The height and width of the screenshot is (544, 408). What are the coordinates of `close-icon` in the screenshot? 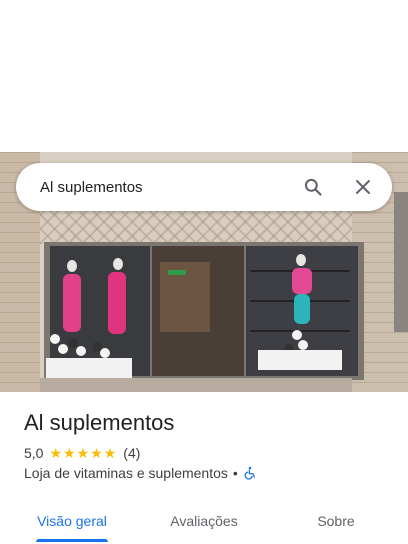 It's located at (363, 187).